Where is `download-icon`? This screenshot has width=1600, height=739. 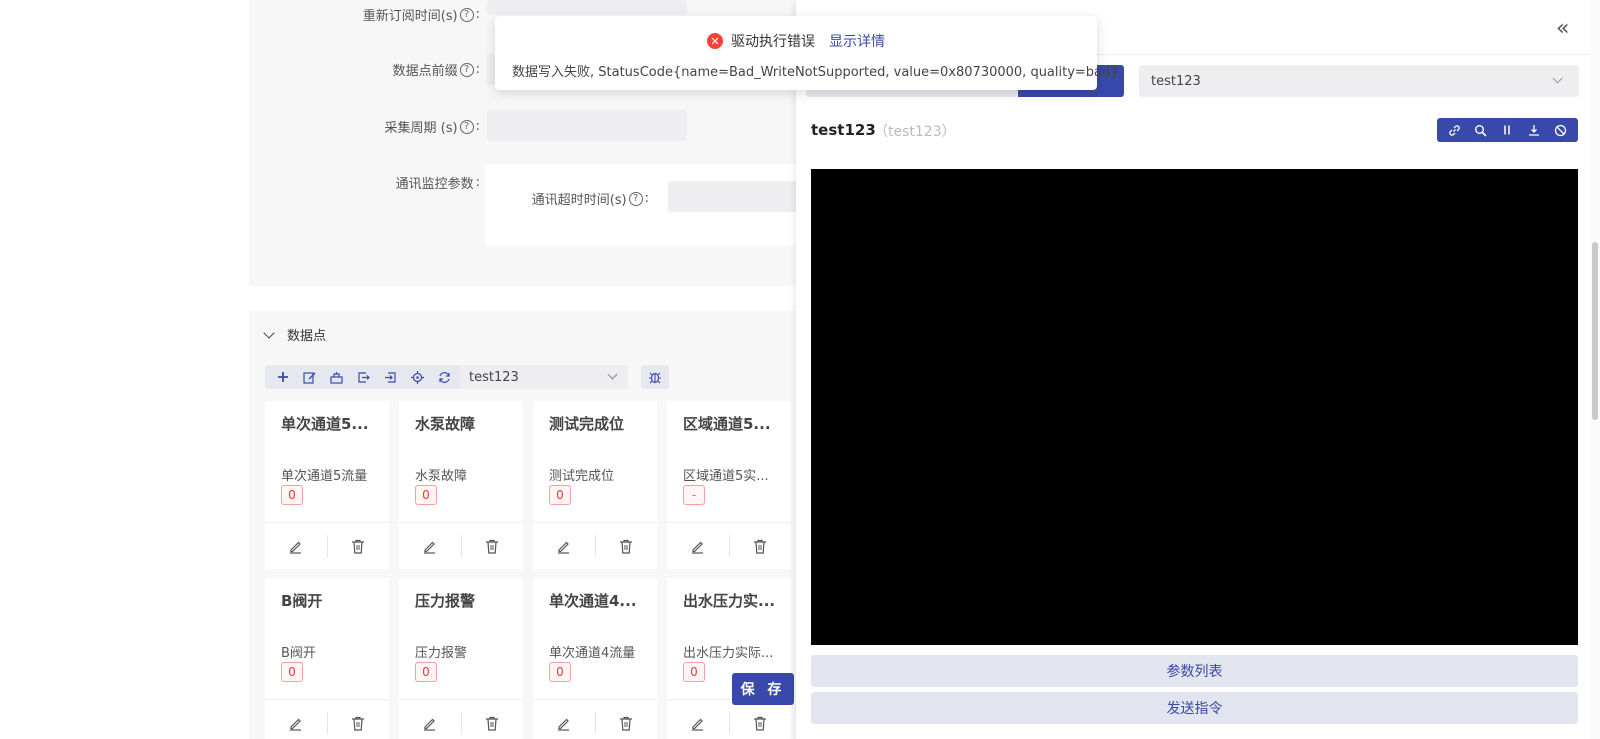
download-icon is located at coordinates (1534, 130).